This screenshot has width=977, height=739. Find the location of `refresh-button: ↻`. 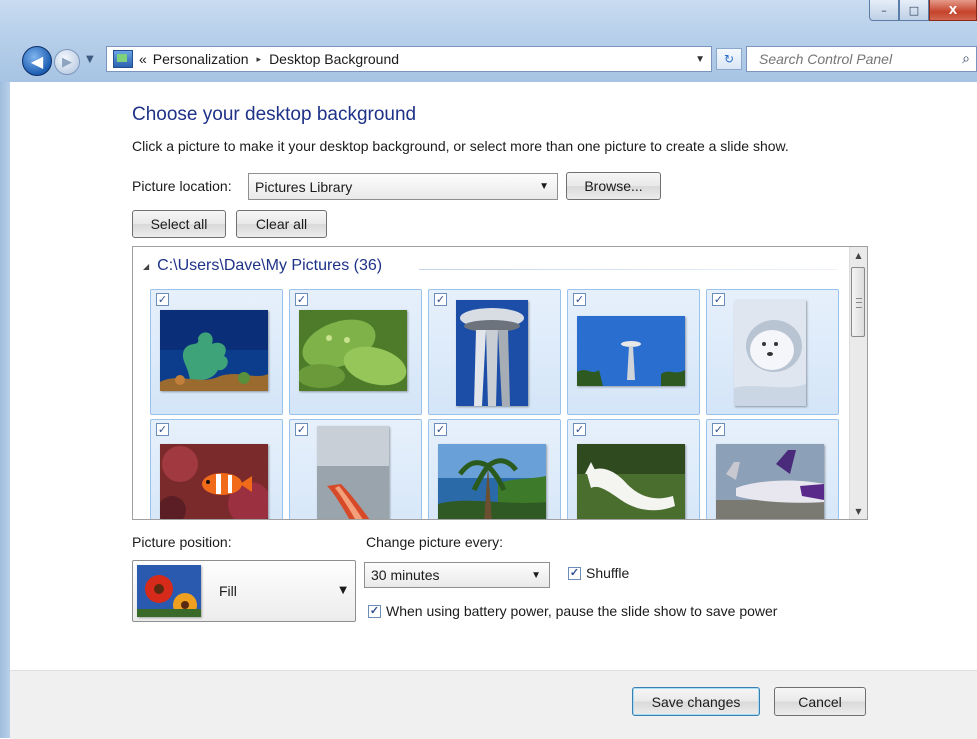

refresh-button: ↻ is located at coordinates (729, 59).